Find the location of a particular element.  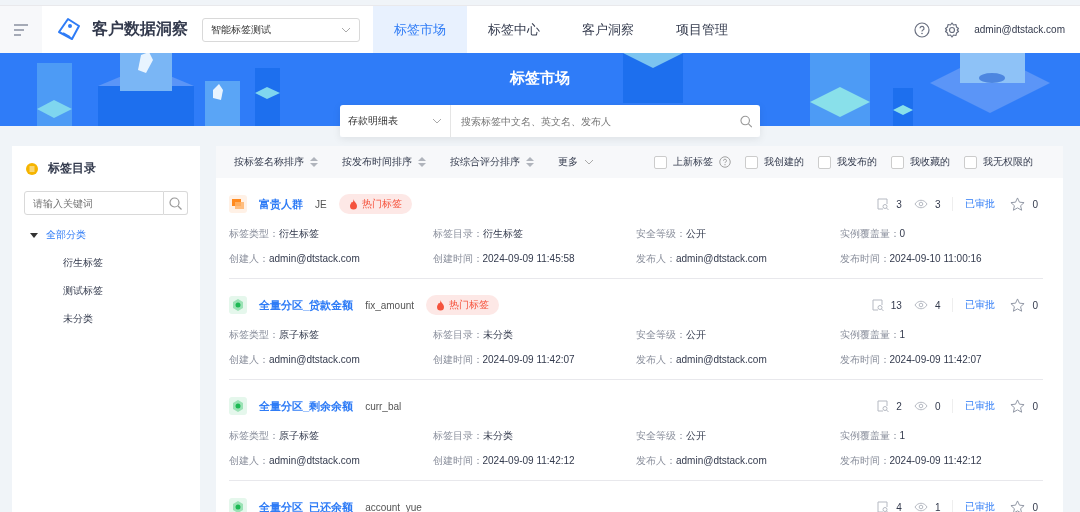

usage-count: 13 is located at coordinates (896, 305).